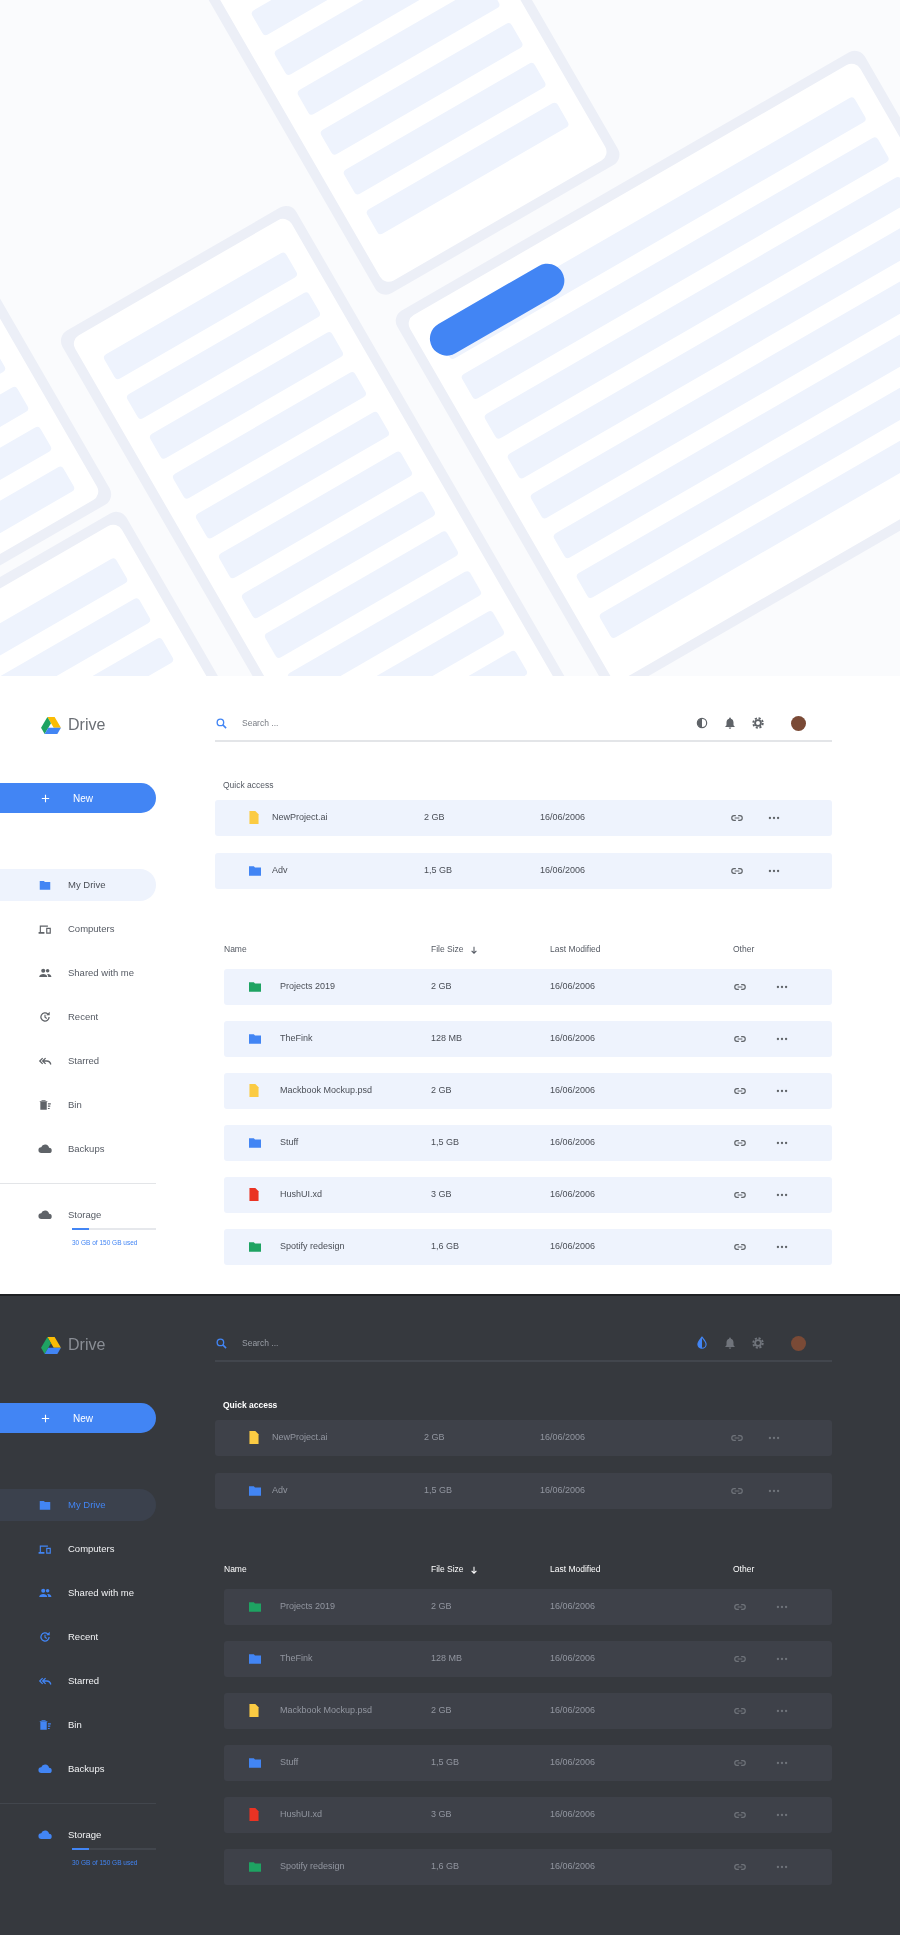 The height and width of the screenshot is (1935, 900). I want to click on file-size: 128 MB, so click(447, 1658).